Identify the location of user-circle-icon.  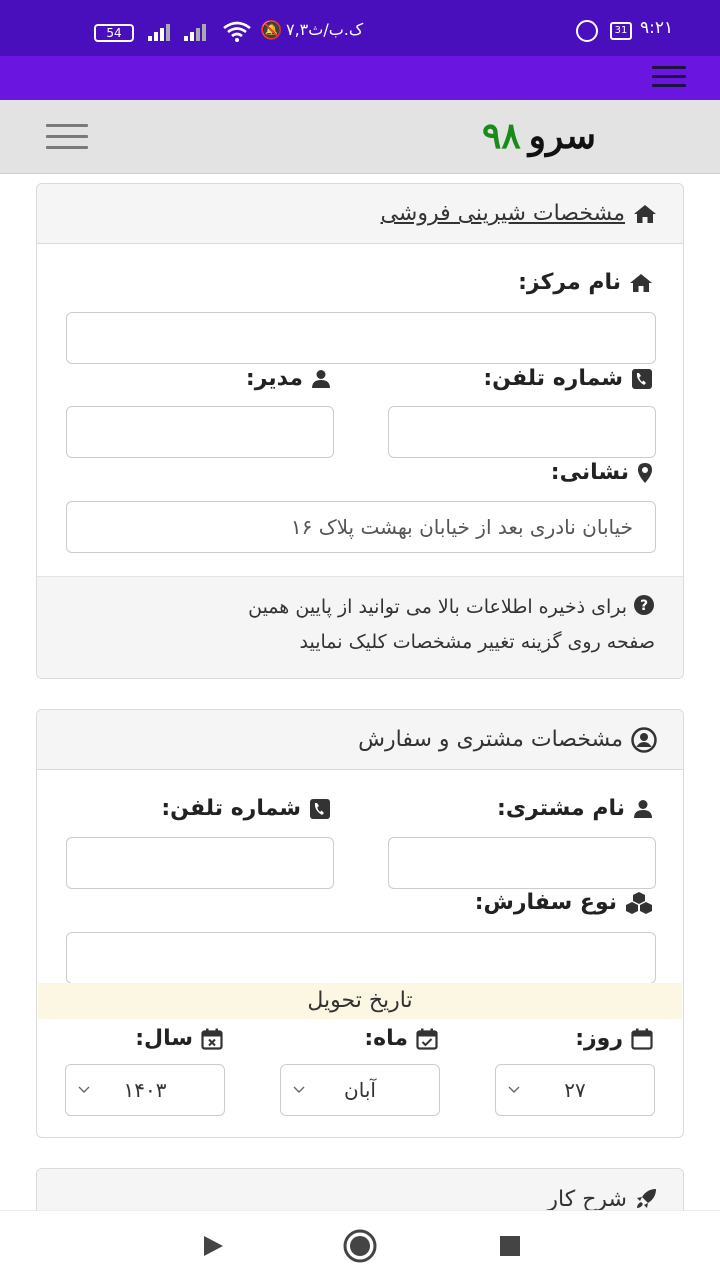
(644, 739).